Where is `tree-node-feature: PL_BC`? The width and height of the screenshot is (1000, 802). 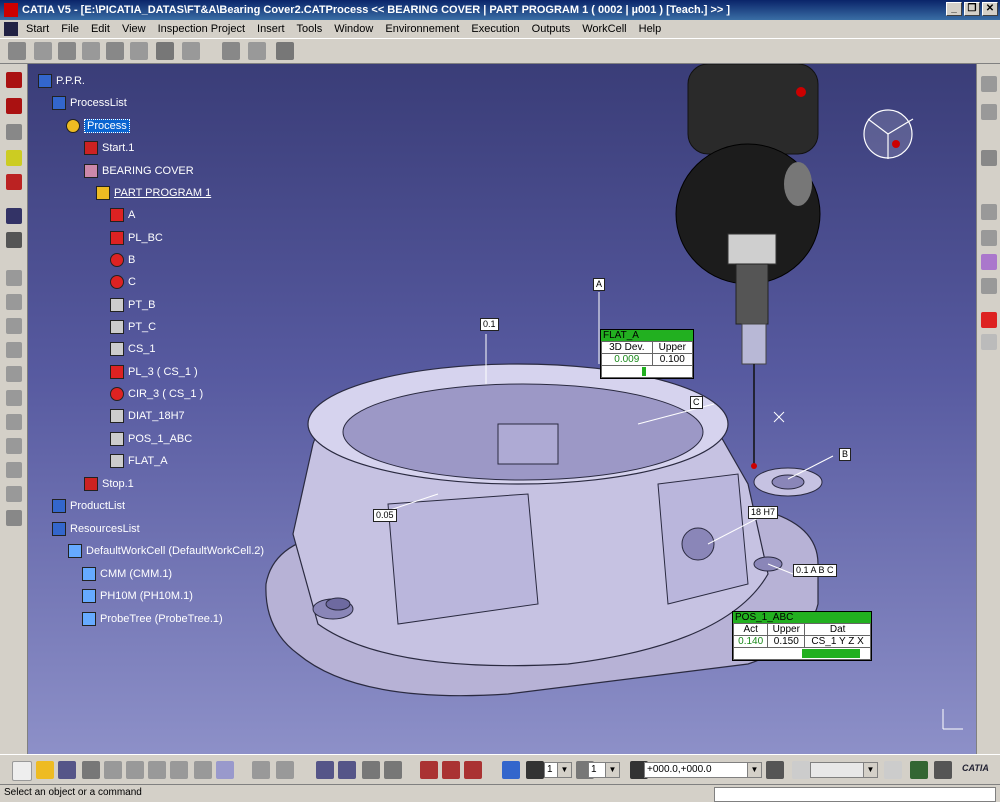 tree-node-feature: PL_BC is located at coordinates (136, 238).